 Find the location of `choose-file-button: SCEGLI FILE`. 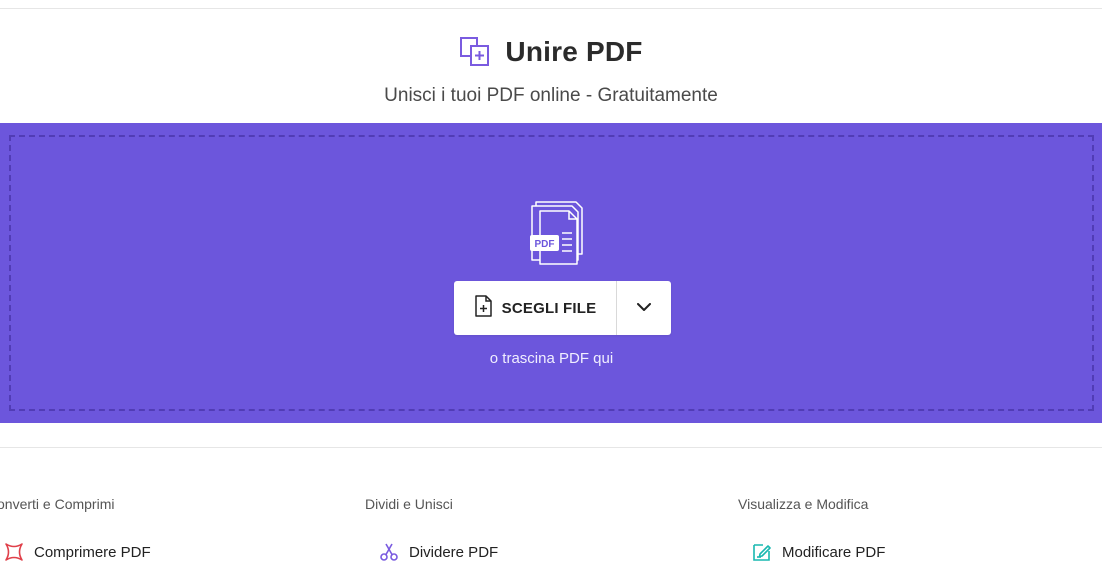

choose-file-button: SCEGLI FILE is located at coordinates (535, 308).